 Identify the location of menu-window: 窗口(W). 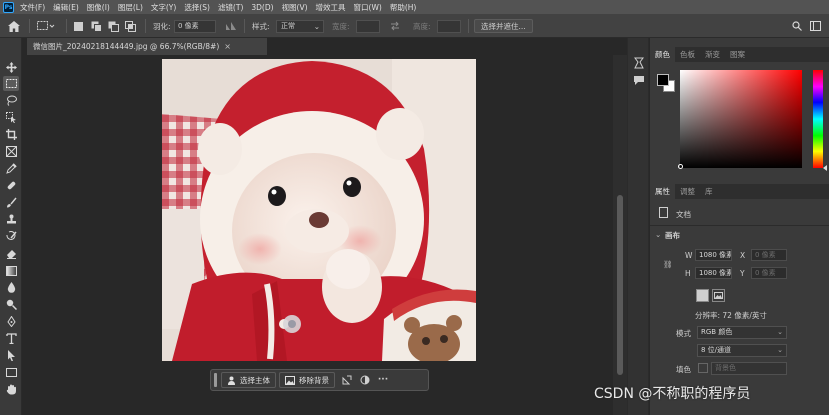
(368, 7).